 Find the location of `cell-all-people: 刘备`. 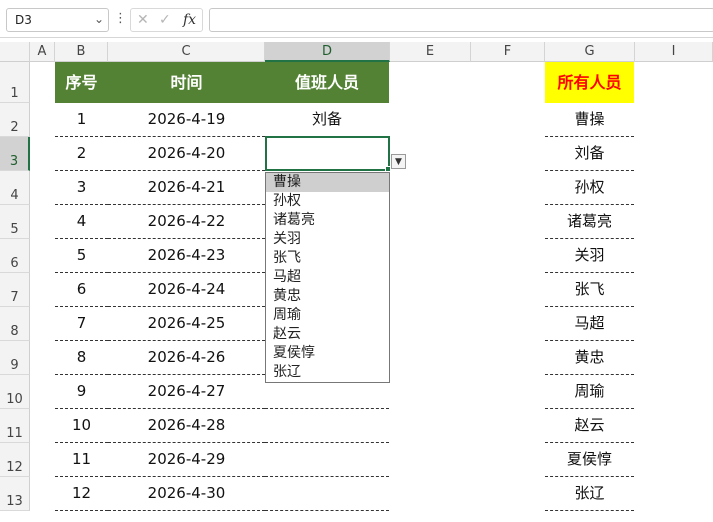

cell-all-people: 刘备 is located at coordinates (589, 154).